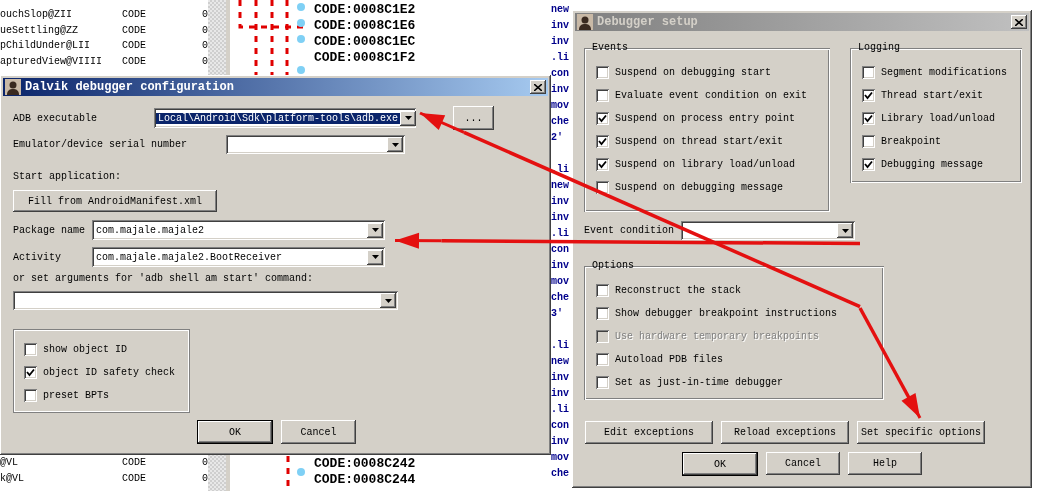 The height and width of the screenshot is (491, 1040). I want to click on address-text: CODE:0008C242, so click(365, 464).